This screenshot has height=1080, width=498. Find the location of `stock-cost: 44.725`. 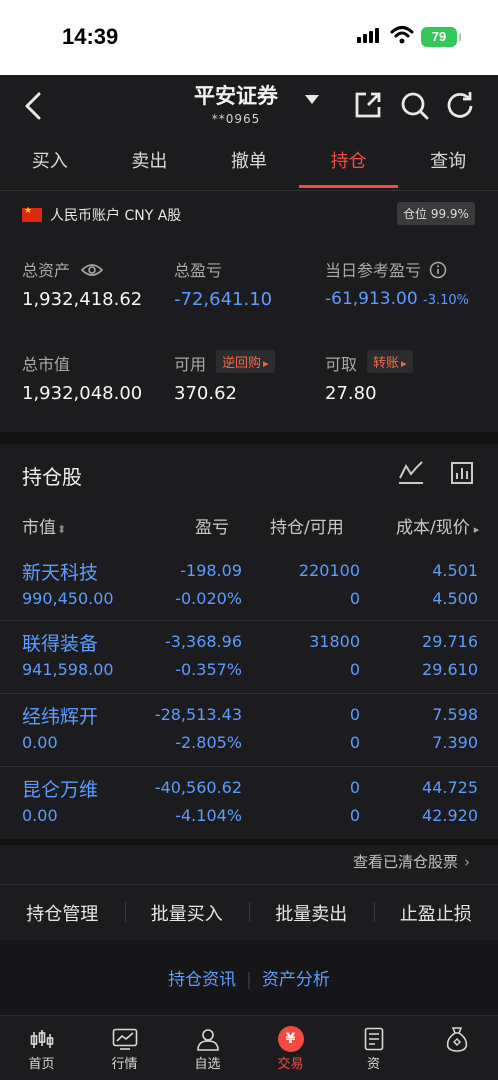

stock-cost: 44.725 is located at coordinates (450, 787).